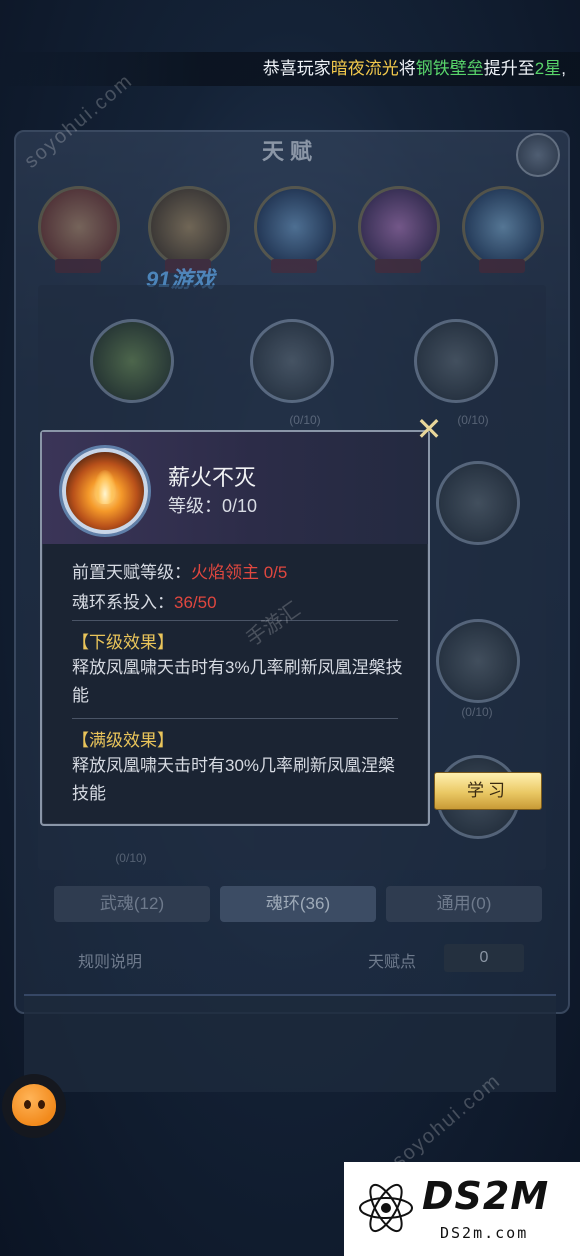 This screenshot has height=1256, width=580. I want to click on max-level-desc: 释放凤凰啸天击时有30%几率刷新凤凰涅槃技能, so click(234, 779).